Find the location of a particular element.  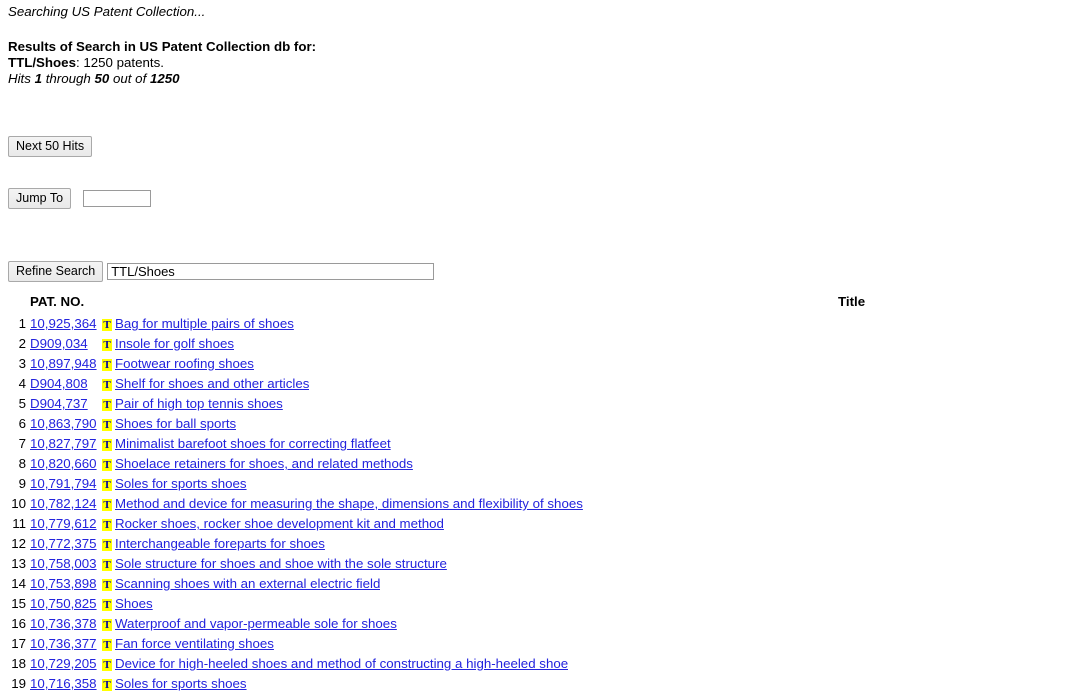

next-hits-control: Next 50 Hits is located at coordinates (50, 146).